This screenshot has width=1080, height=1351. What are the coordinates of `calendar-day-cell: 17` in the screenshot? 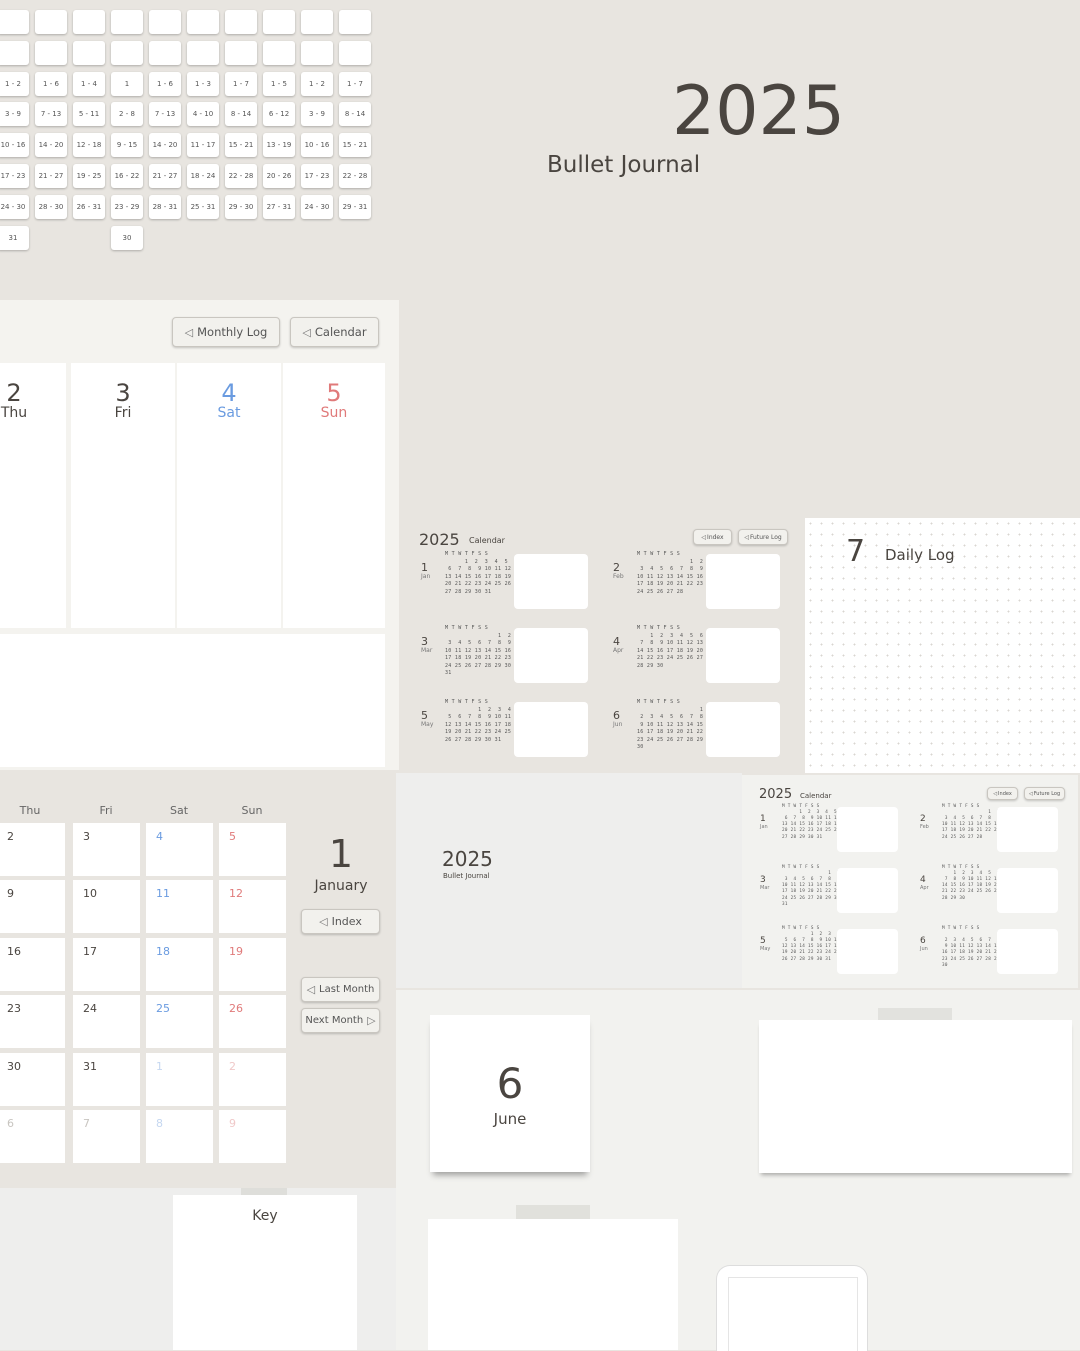 It's located at (106, 964).